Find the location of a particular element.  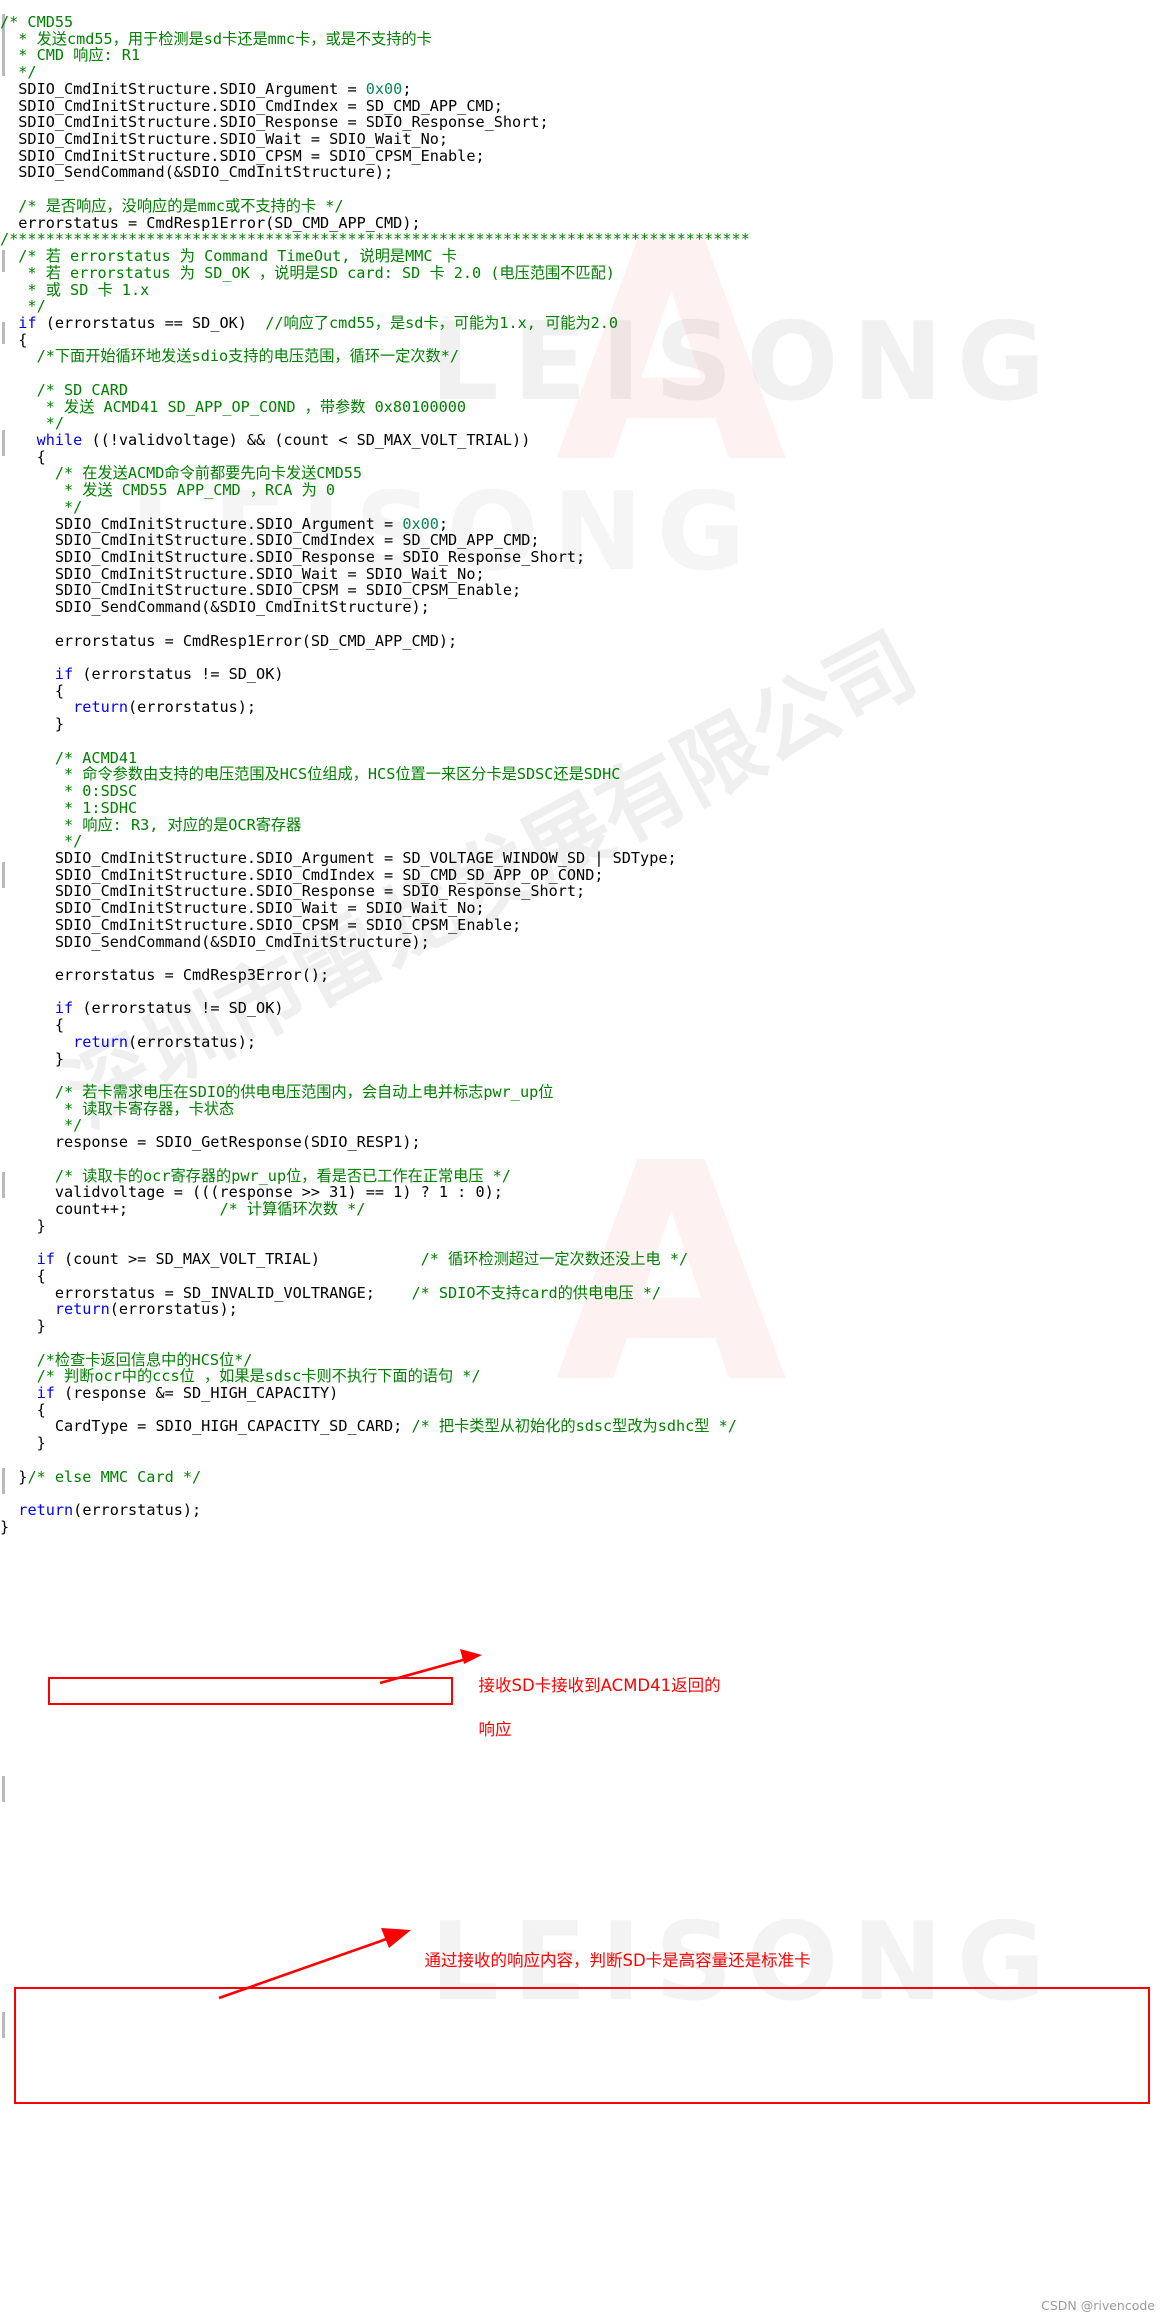

code-line: * 响应: R3, 对应的是OCR寄存器 is located at coordinates (375, 825).